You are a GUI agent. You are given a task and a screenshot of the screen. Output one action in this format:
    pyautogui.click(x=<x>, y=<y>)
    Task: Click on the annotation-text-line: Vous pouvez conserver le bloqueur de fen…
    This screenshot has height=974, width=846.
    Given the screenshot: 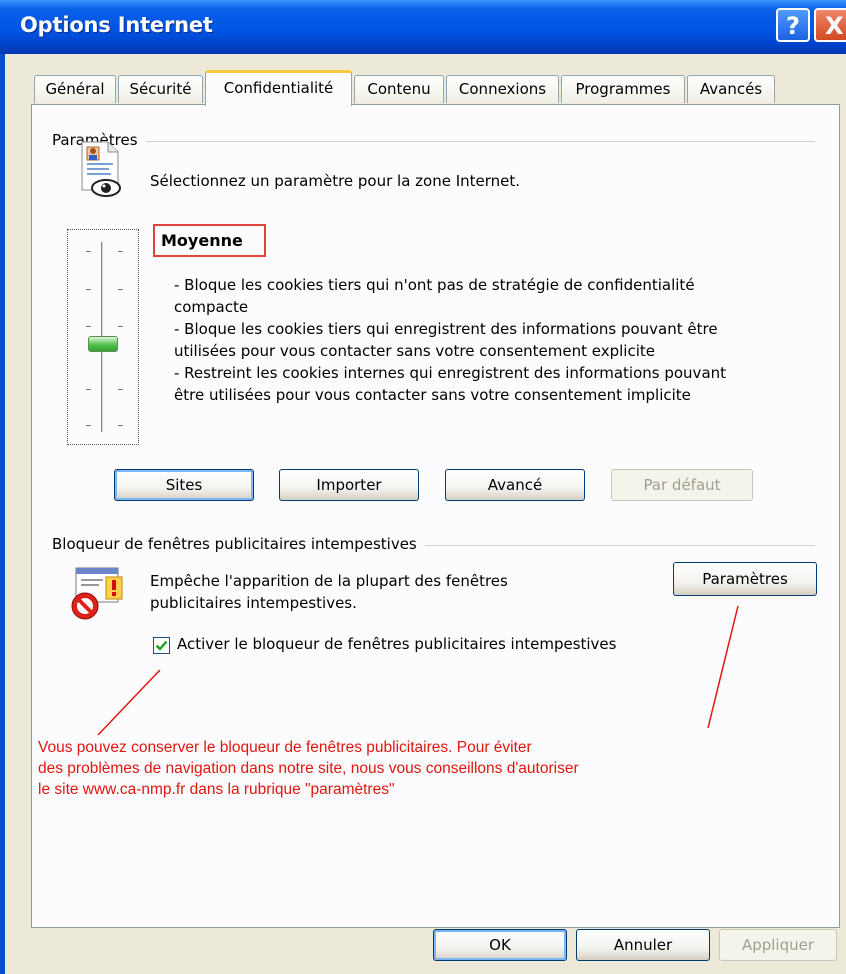 What is the action you would take?
    pyautogui.click(x=285, y=747)
    